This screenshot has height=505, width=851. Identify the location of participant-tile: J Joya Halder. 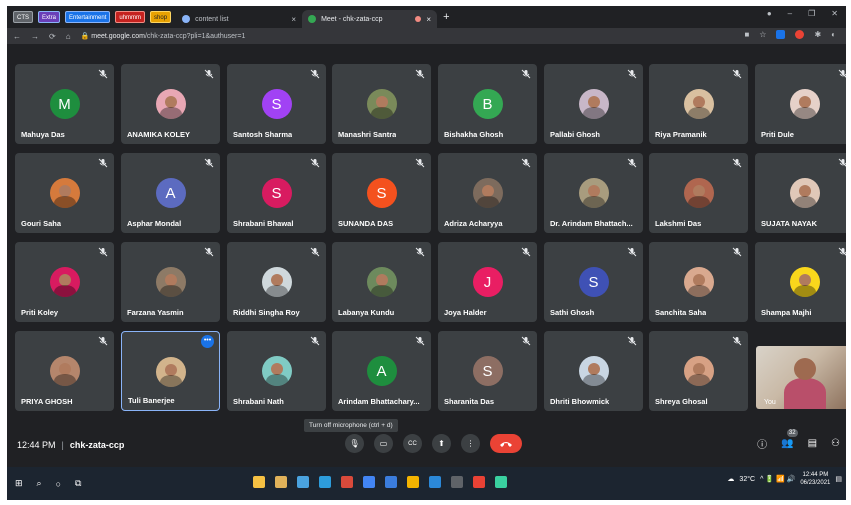
(487, 282).